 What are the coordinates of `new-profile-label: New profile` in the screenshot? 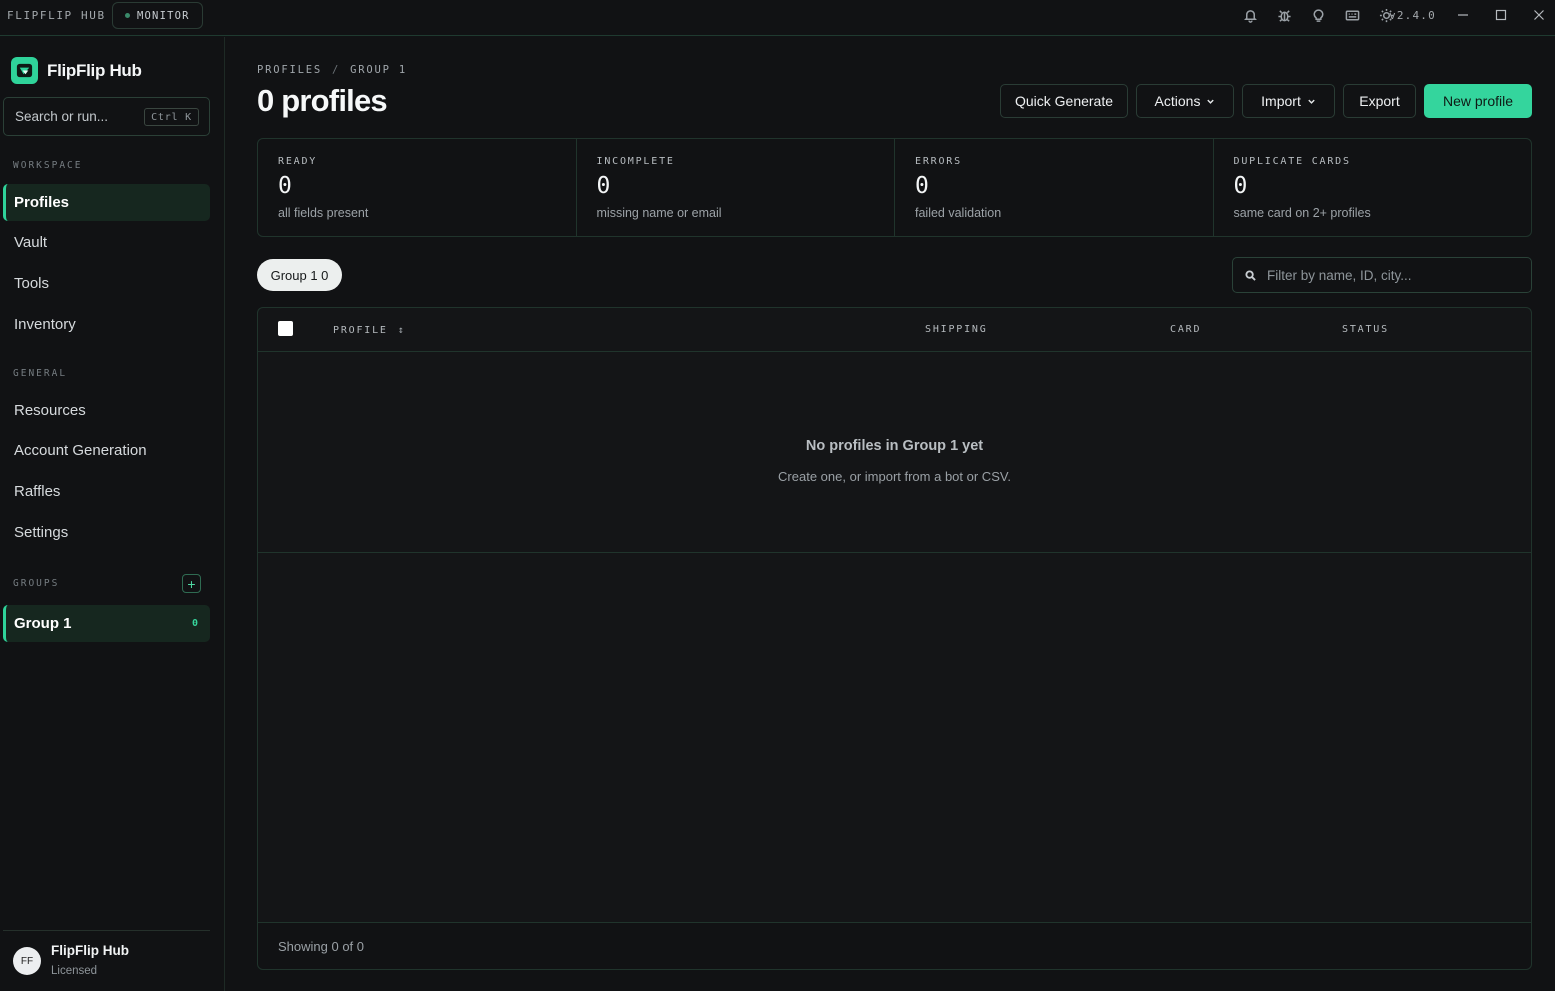 It's located at (1478, 101).